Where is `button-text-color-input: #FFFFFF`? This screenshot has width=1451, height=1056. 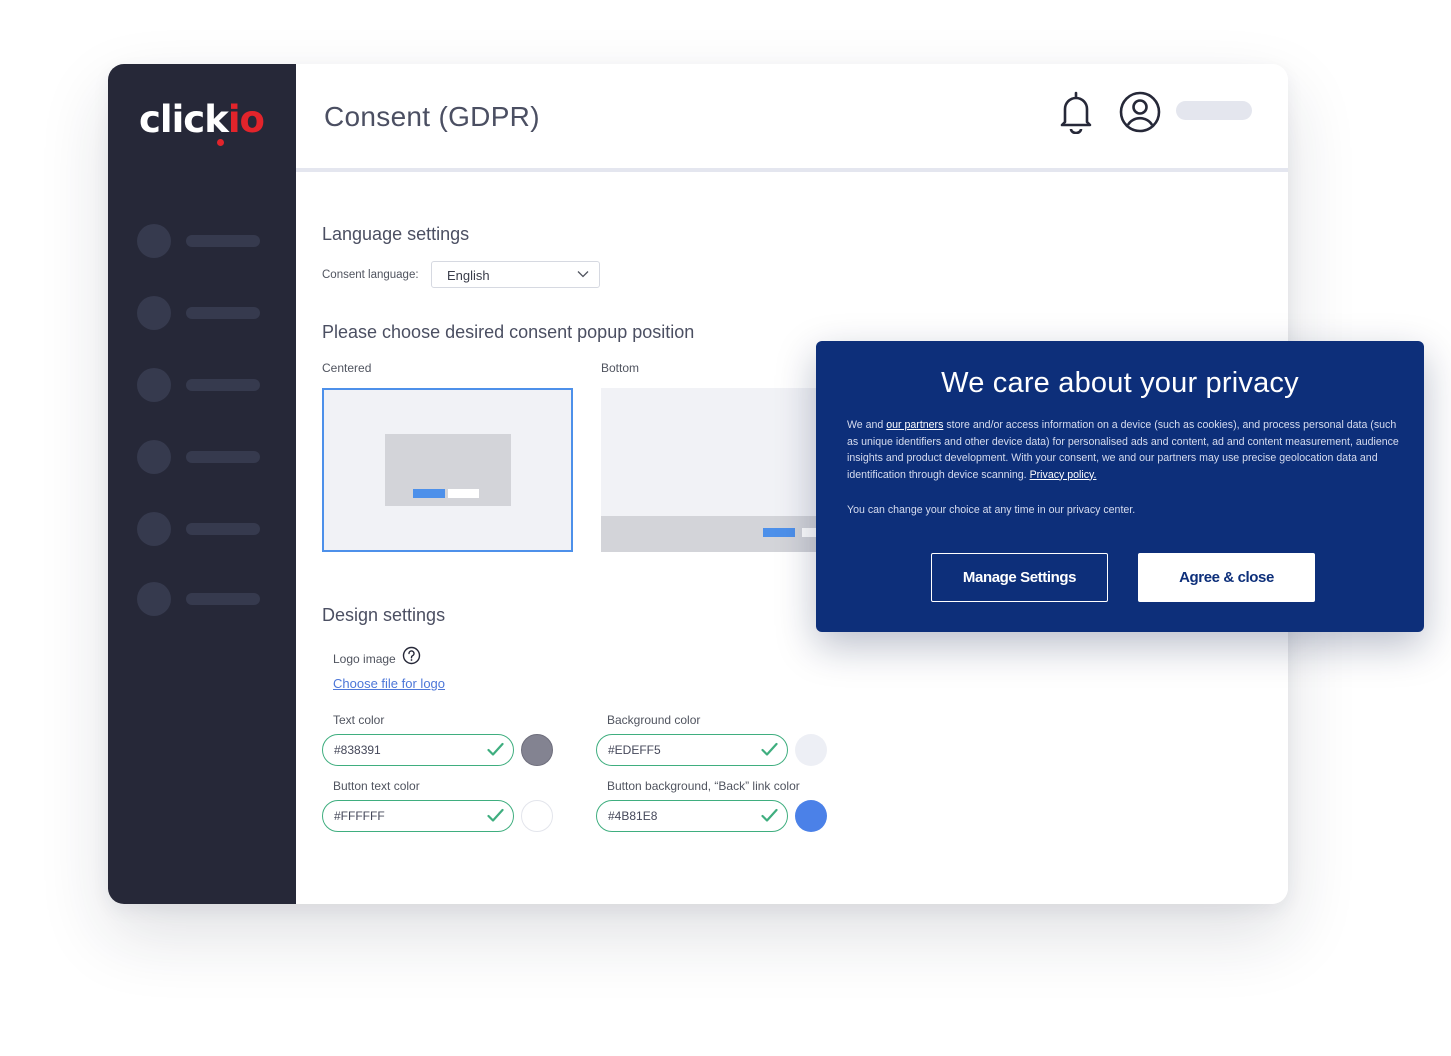
button-text-color-input: #FFFFFF is located at coordinates (418, 816).